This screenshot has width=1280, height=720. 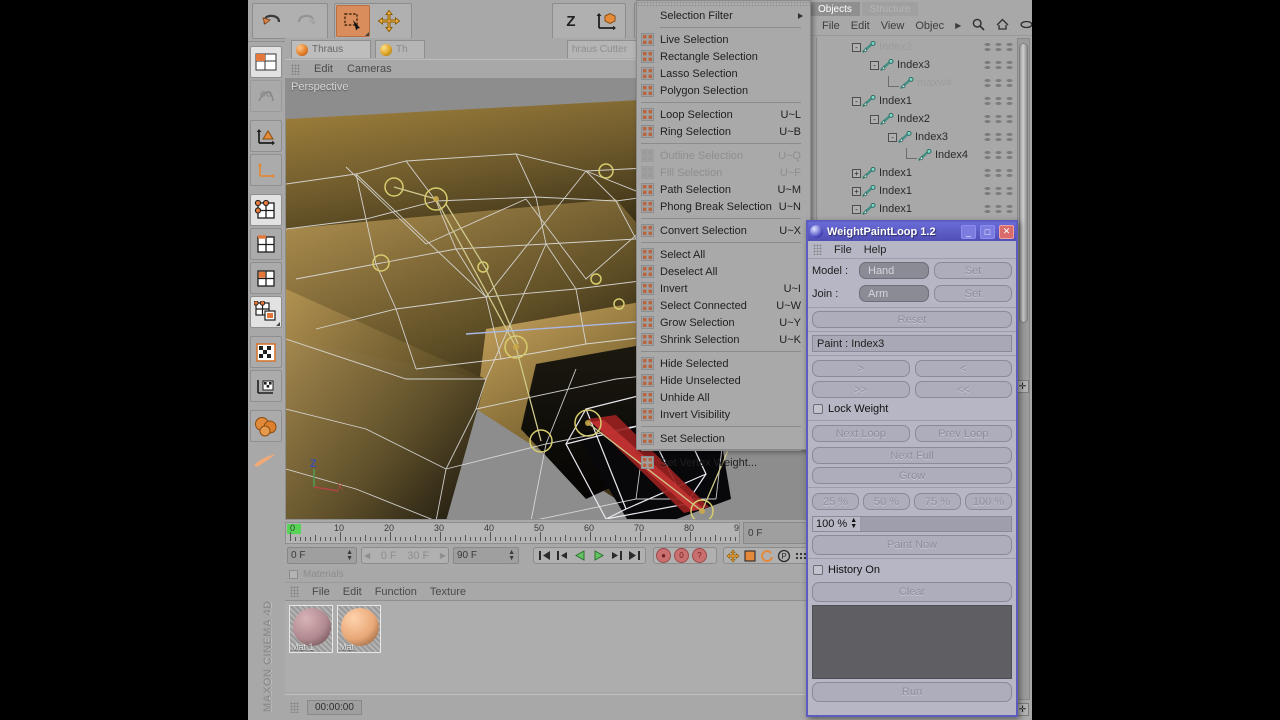 What do you see at coordinates (322, 555) in the screenshot?
I see `start-frame-field: 0 F ▲ ▼` at bounding box center [322, 555].